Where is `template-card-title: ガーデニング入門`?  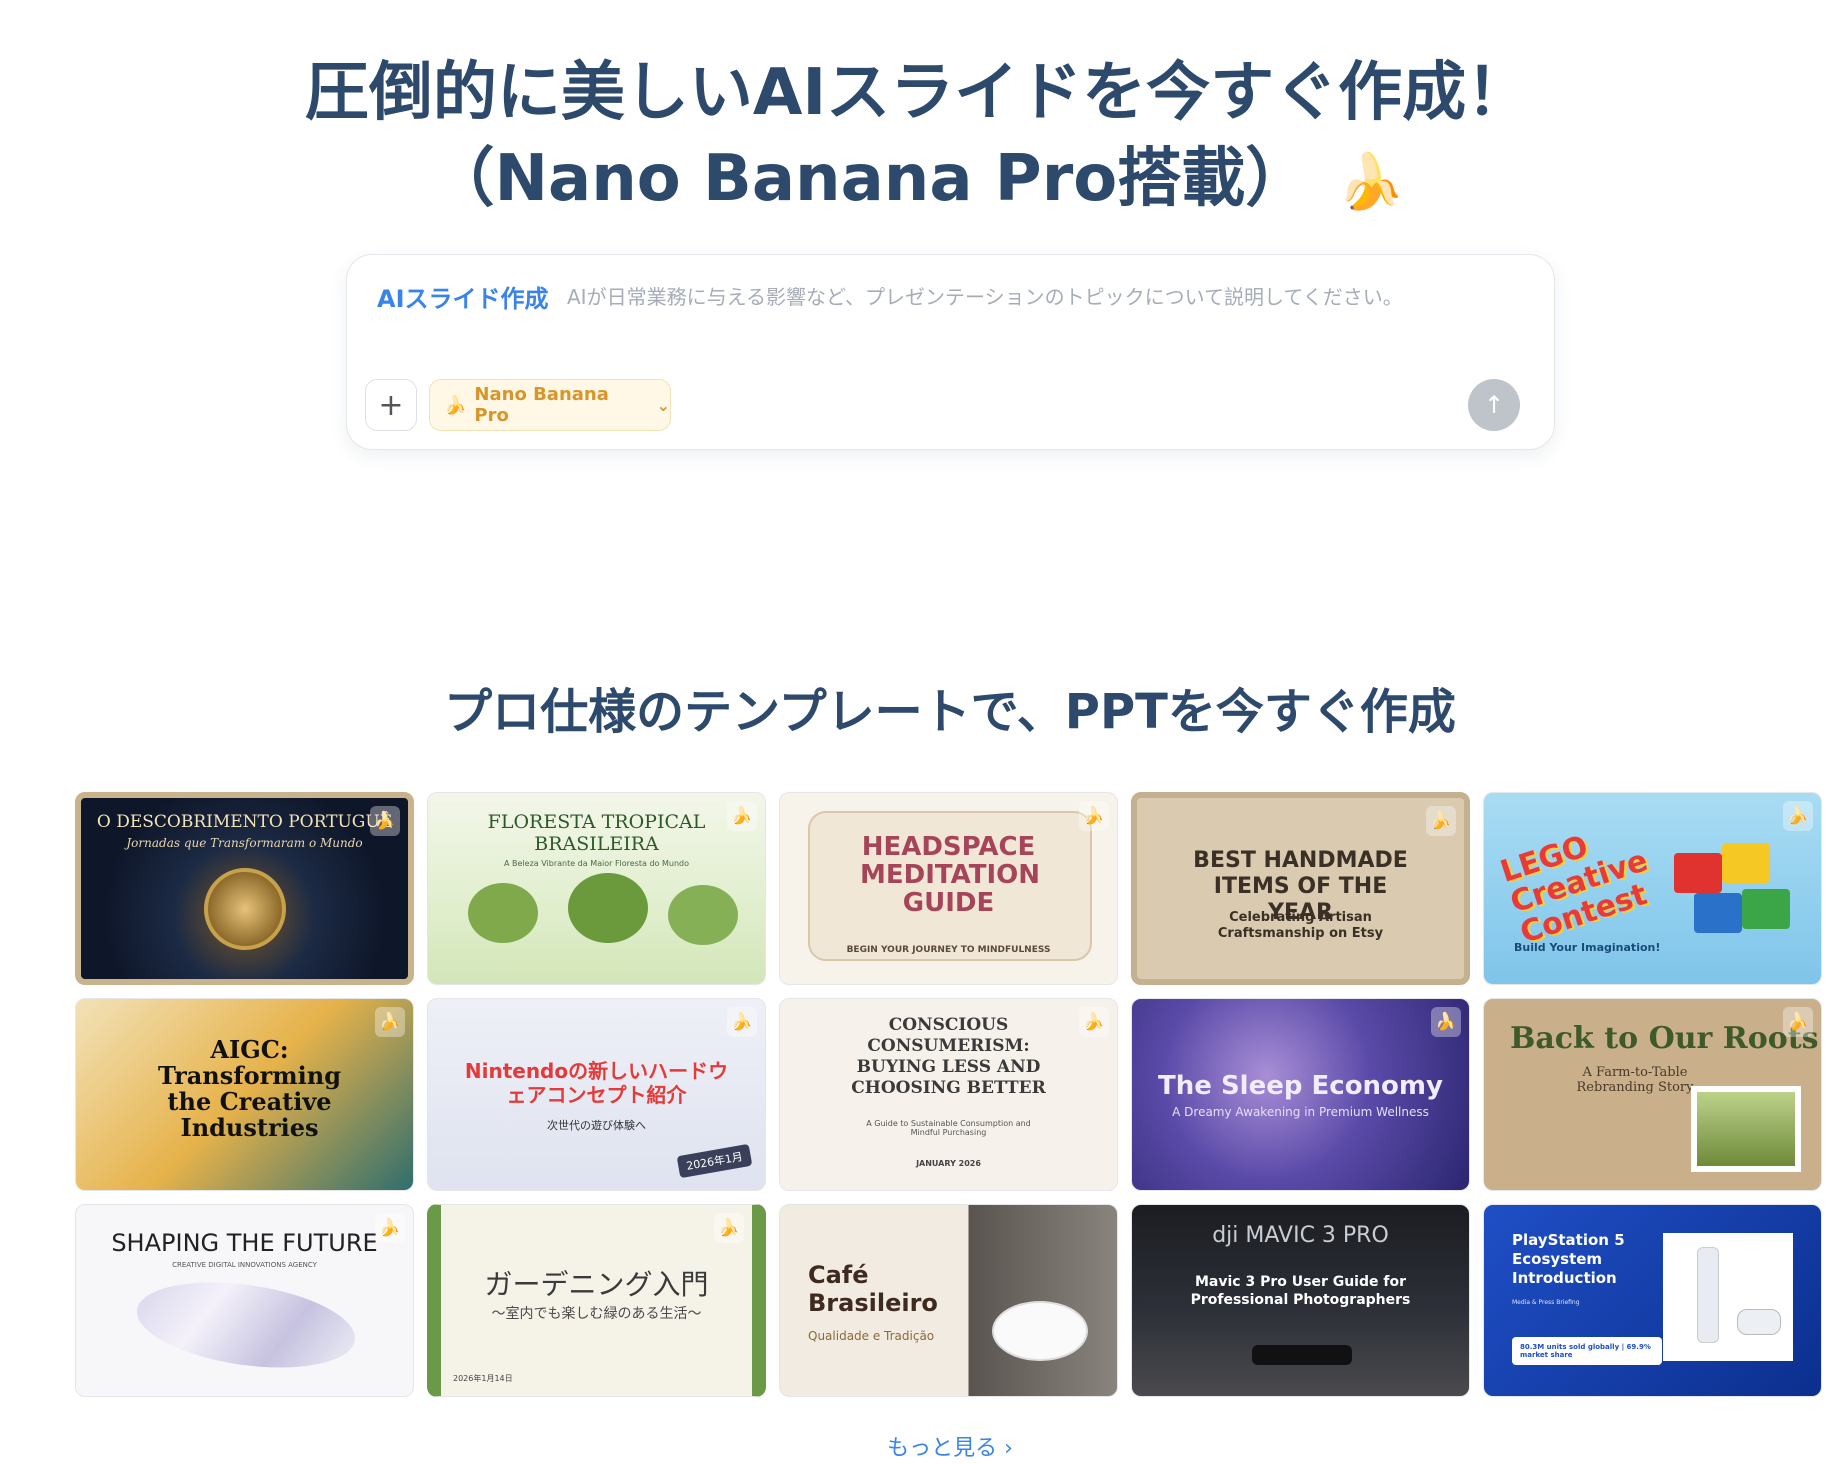 template-card-title: ガーデニング入門 is located at coordinates (596, 1284).